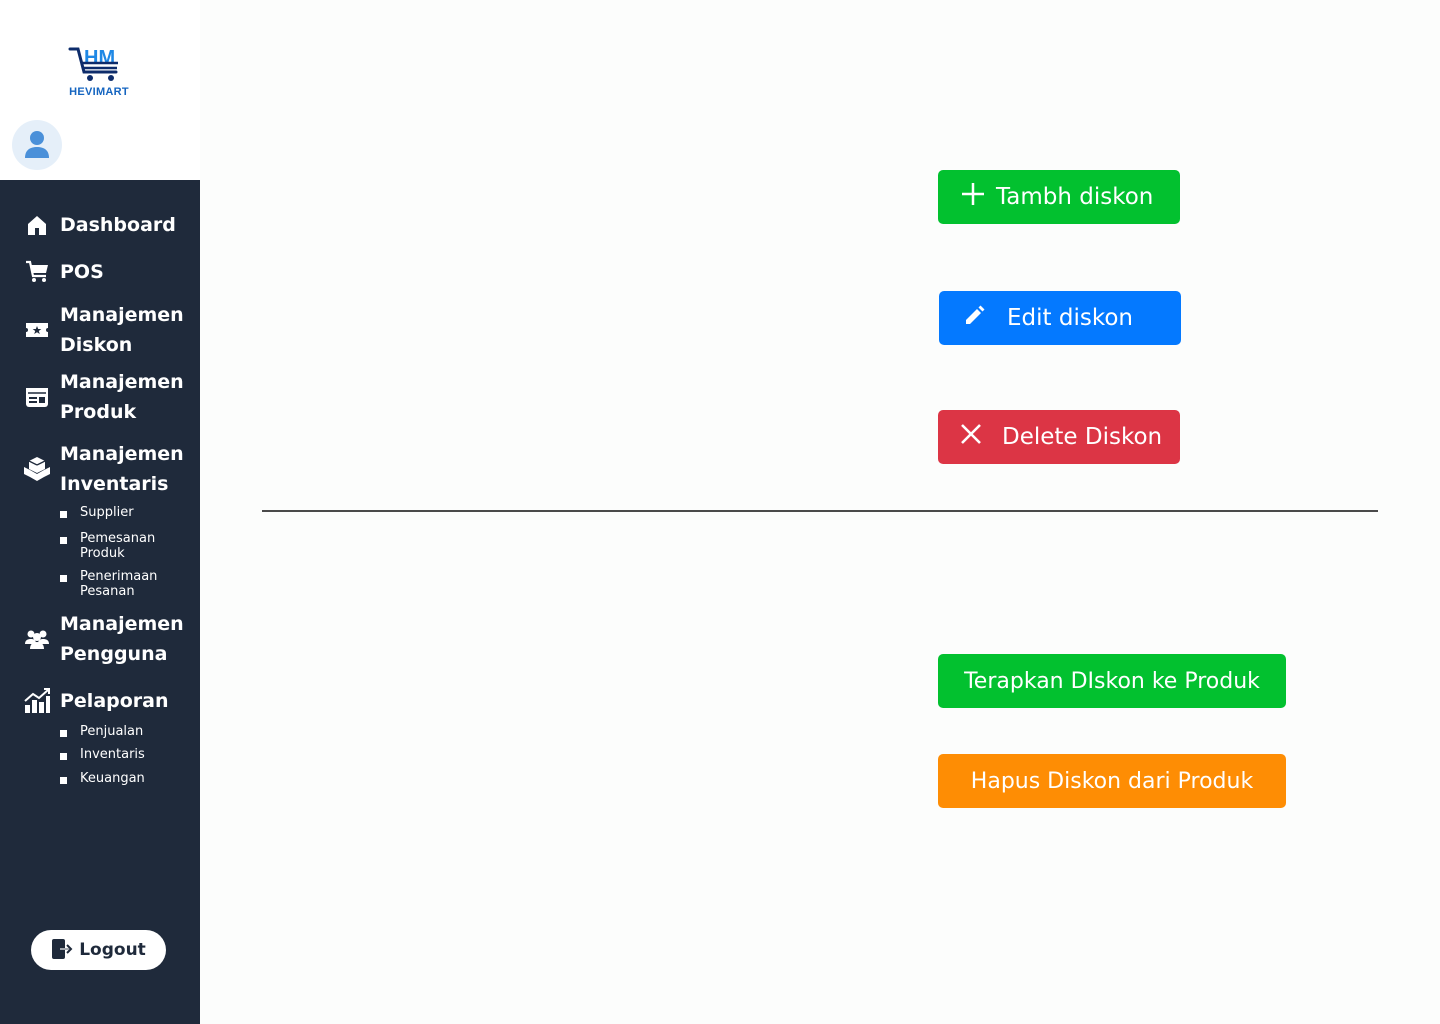  I want to click on remove-discount-label: Hapus Diskon dari Produk, so click(1112, 781).